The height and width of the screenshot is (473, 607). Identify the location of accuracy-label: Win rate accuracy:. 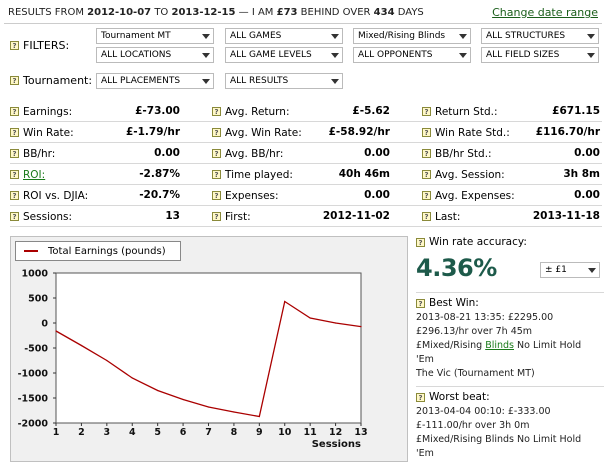
(478, 242).